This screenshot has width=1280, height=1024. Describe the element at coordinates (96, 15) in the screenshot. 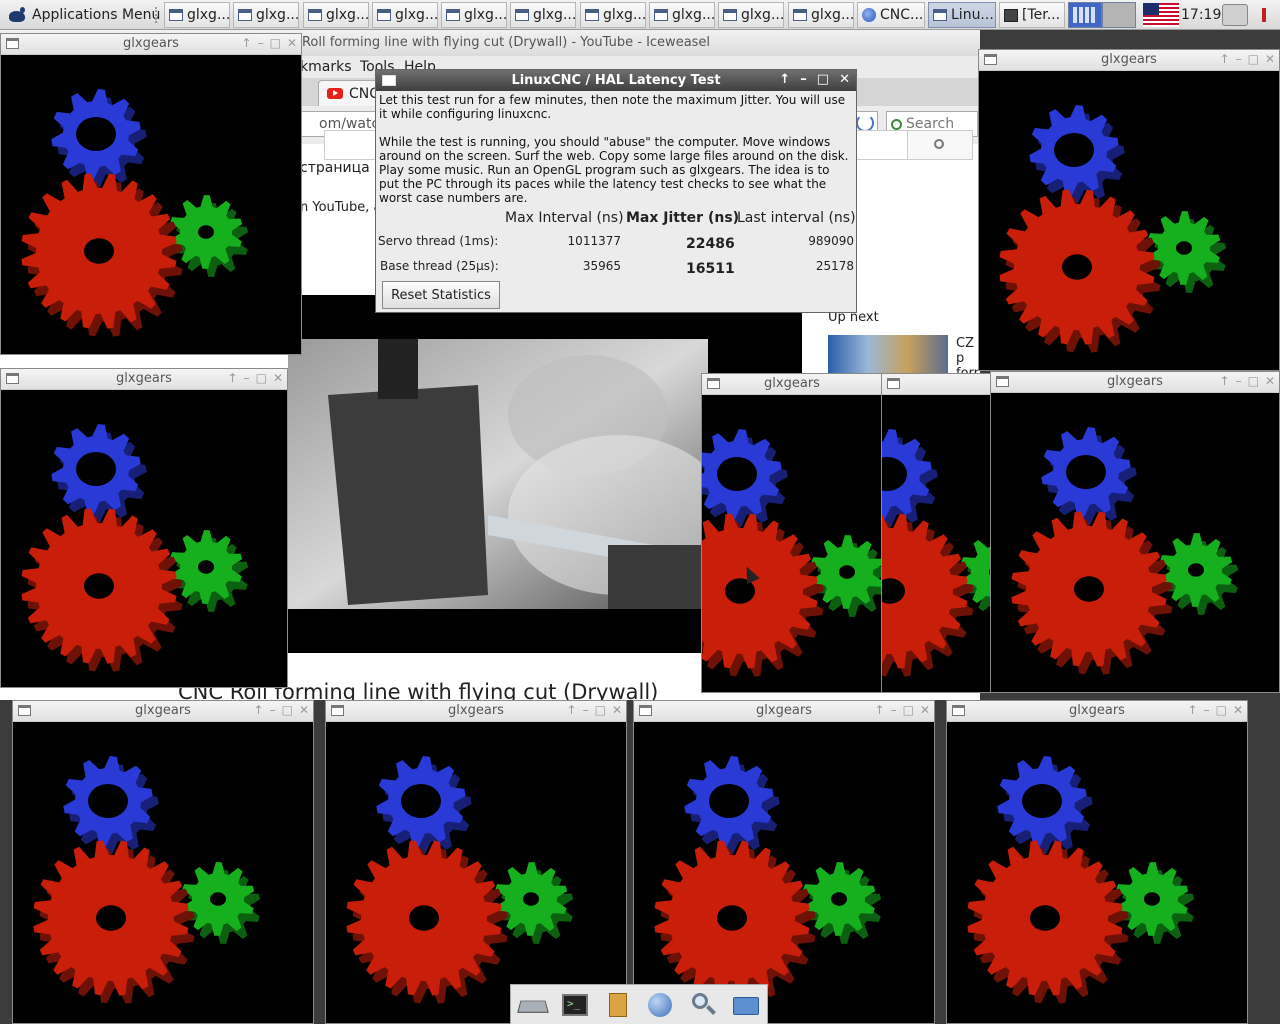

I see `applications-menu-label: Applications Menu` at that location.